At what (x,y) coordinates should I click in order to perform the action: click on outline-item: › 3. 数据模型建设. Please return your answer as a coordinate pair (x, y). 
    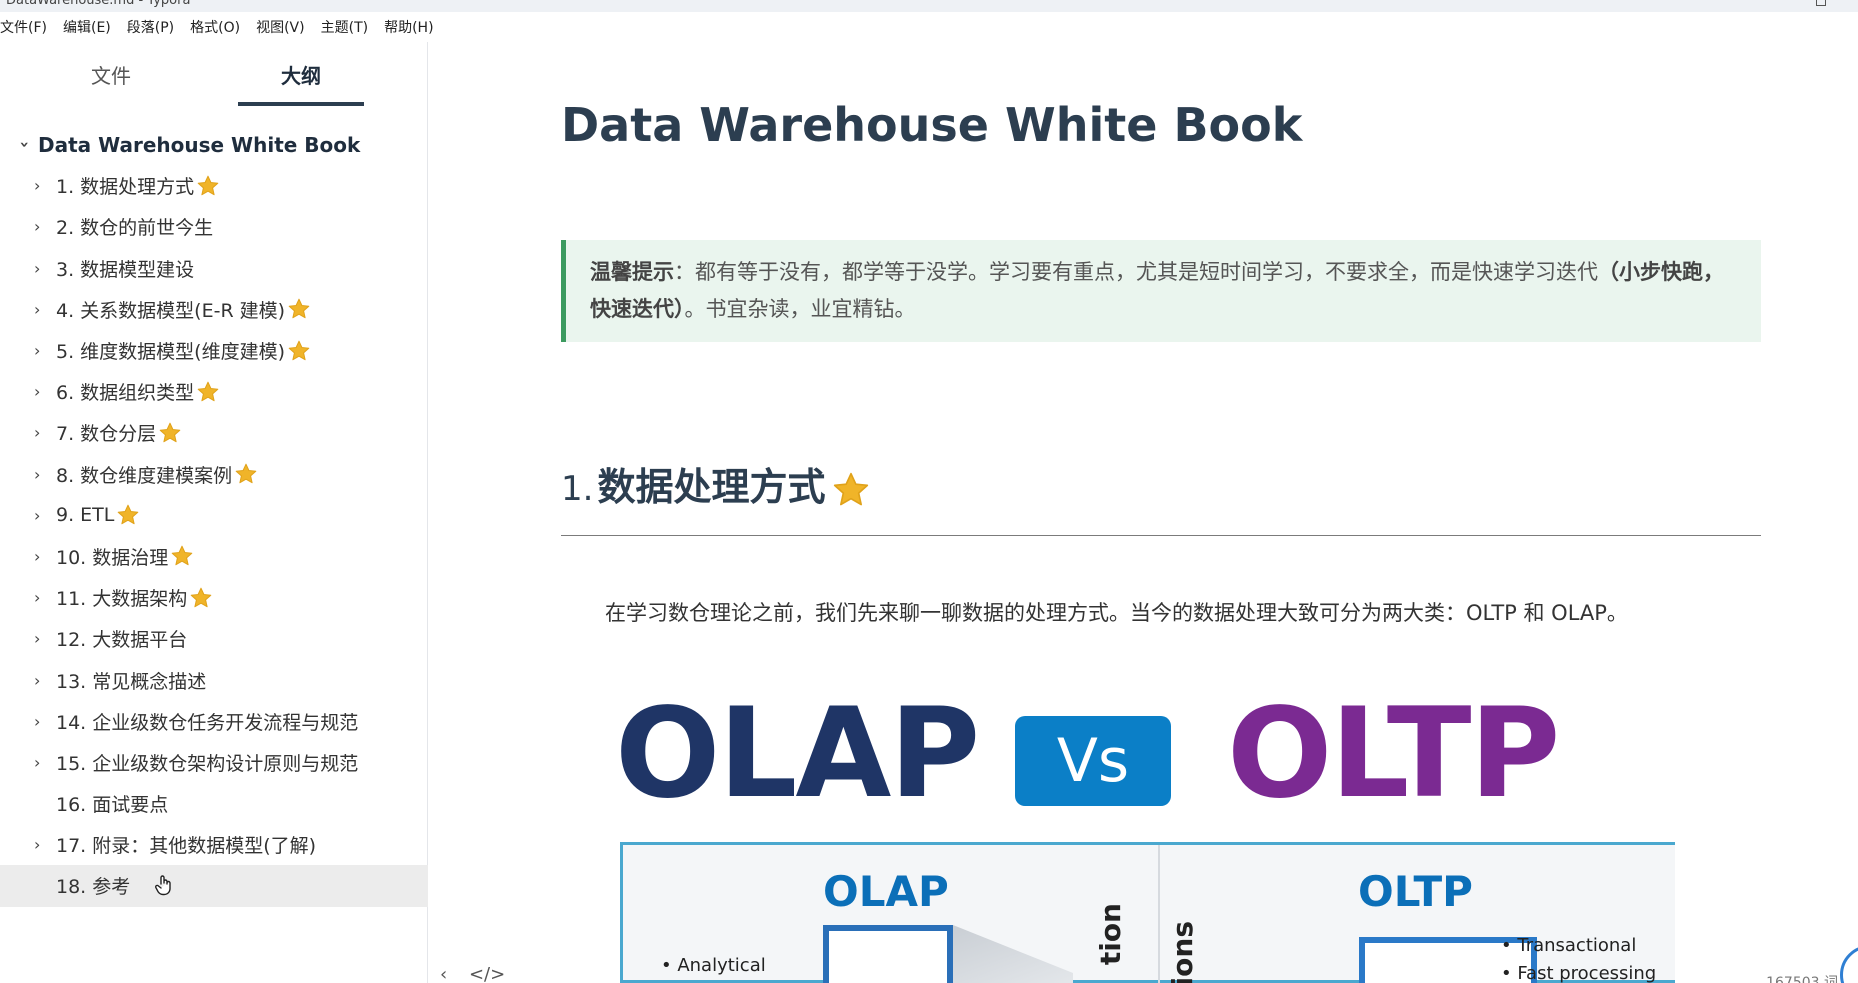
    Looking at the image, I should click on (214, 268).